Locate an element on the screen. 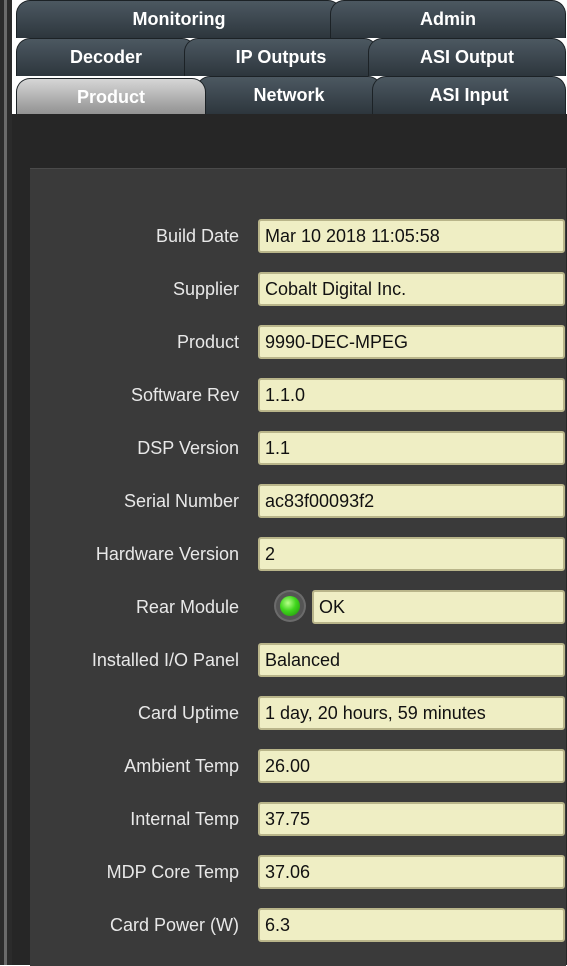  tab-ip-outputs: IP Outputs is located at coordinates (281, 57).